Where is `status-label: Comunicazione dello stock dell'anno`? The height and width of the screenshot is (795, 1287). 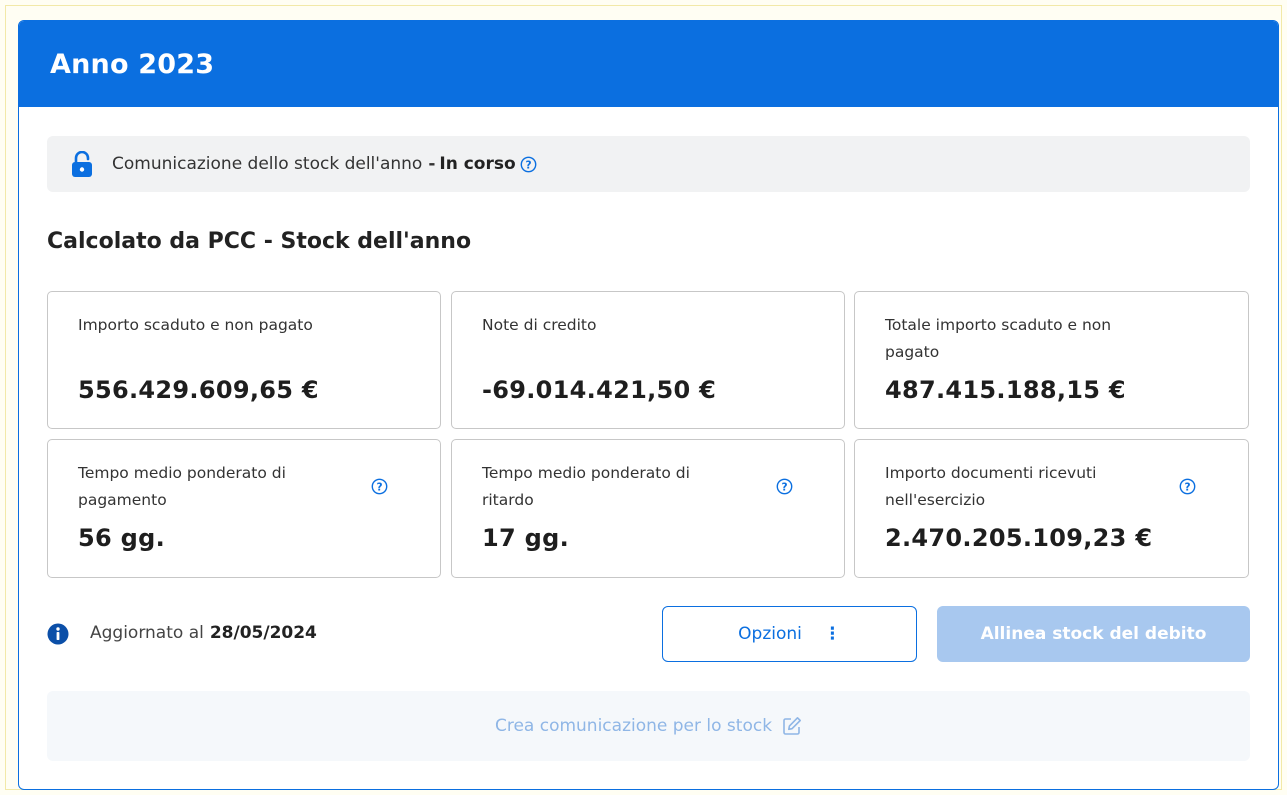 status-label: Comunicazione dello stock dell'anno is located at coordinates (267, 164).